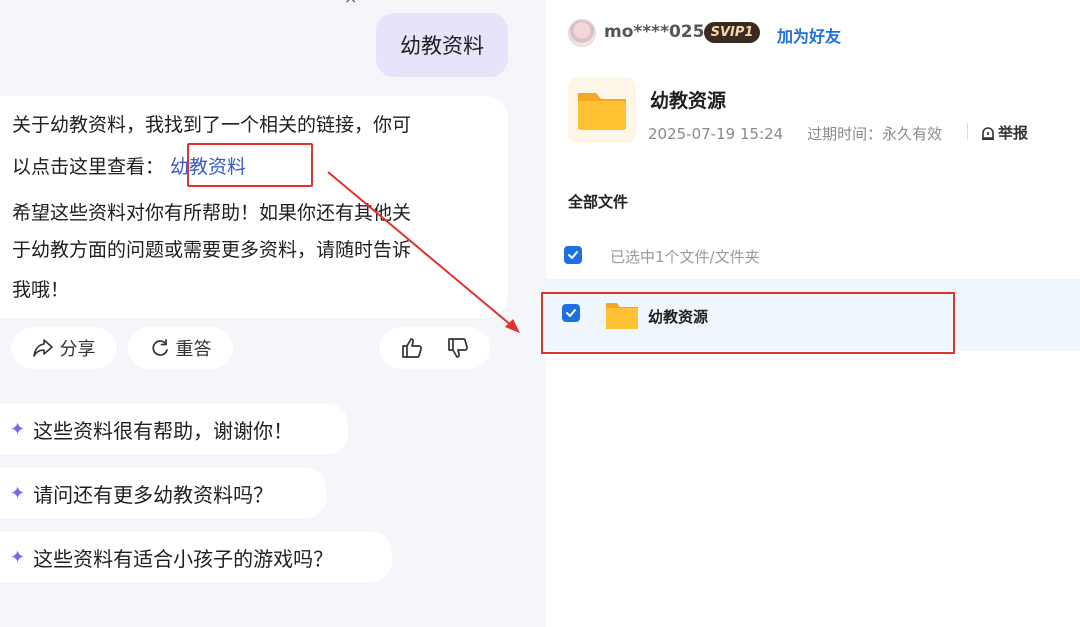  What do you see at coordinates (350, 3) in the screenshot?
I see `close-glyph: ×` at bounding box center [350, 3].